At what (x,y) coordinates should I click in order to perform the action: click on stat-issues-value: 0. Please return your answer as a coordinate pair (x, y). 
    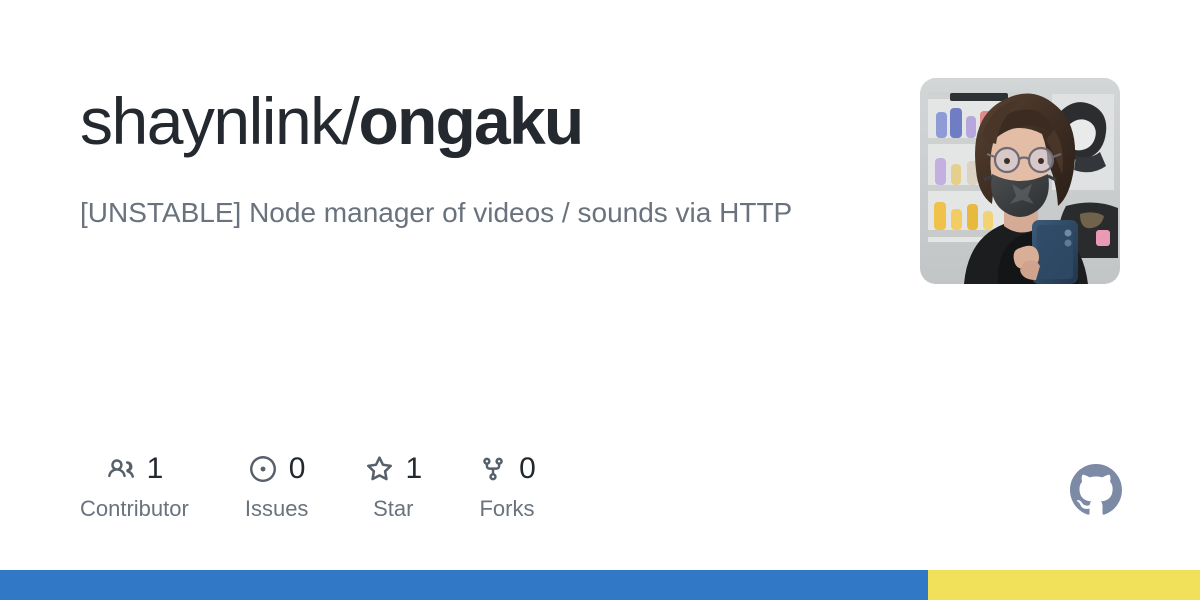
    Looking at the image, I should click on (297, 468).